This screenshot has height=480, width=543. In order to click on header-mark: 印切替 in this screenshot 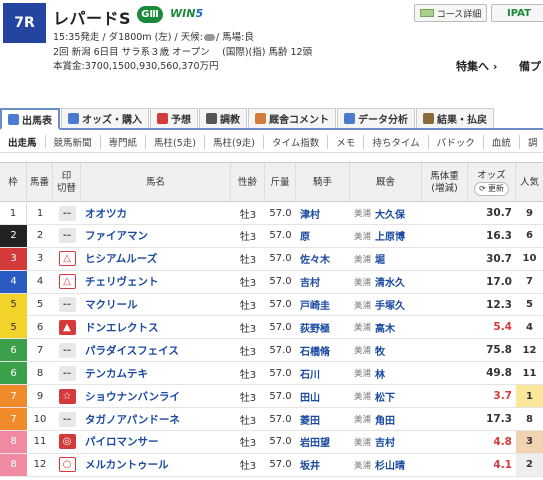, I will do `click(67, 182)`.